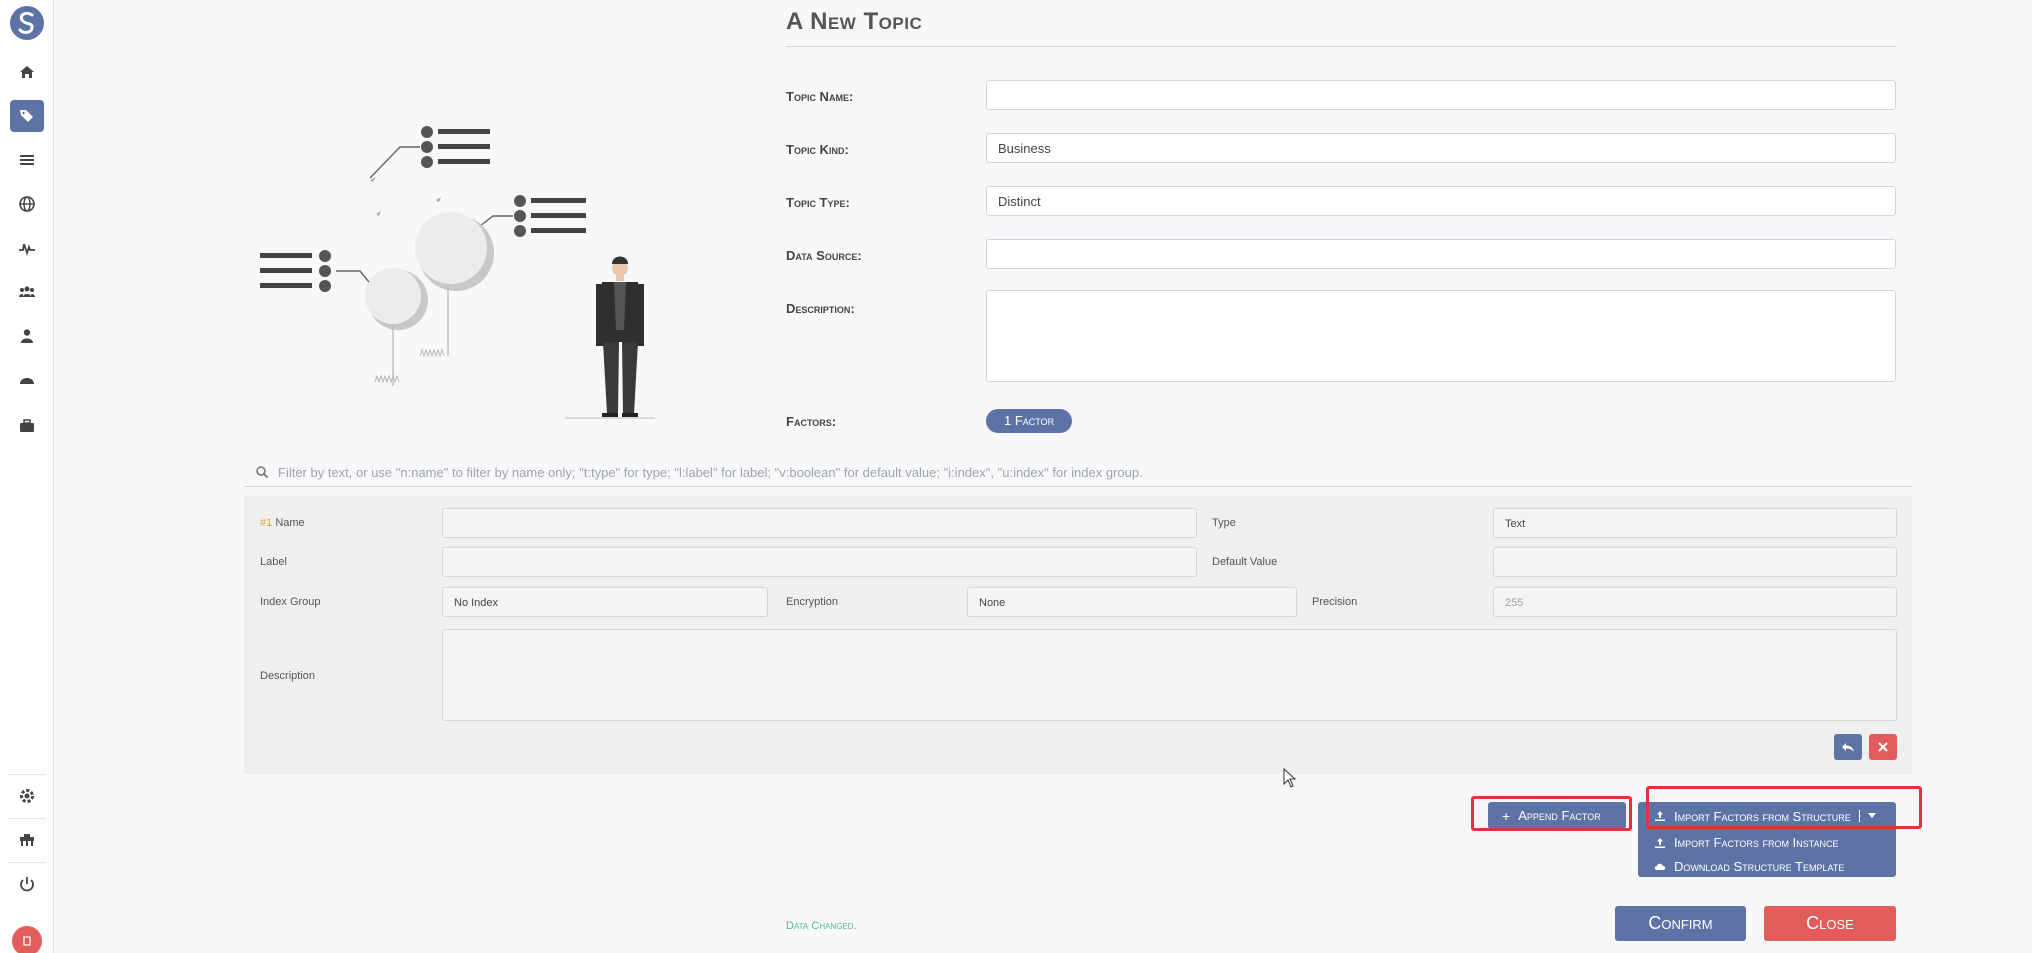  What do you see at coordinates (821, 926) in the screenshot?
I see `status-message: Data Changed.` at bounding box center [821, 926].